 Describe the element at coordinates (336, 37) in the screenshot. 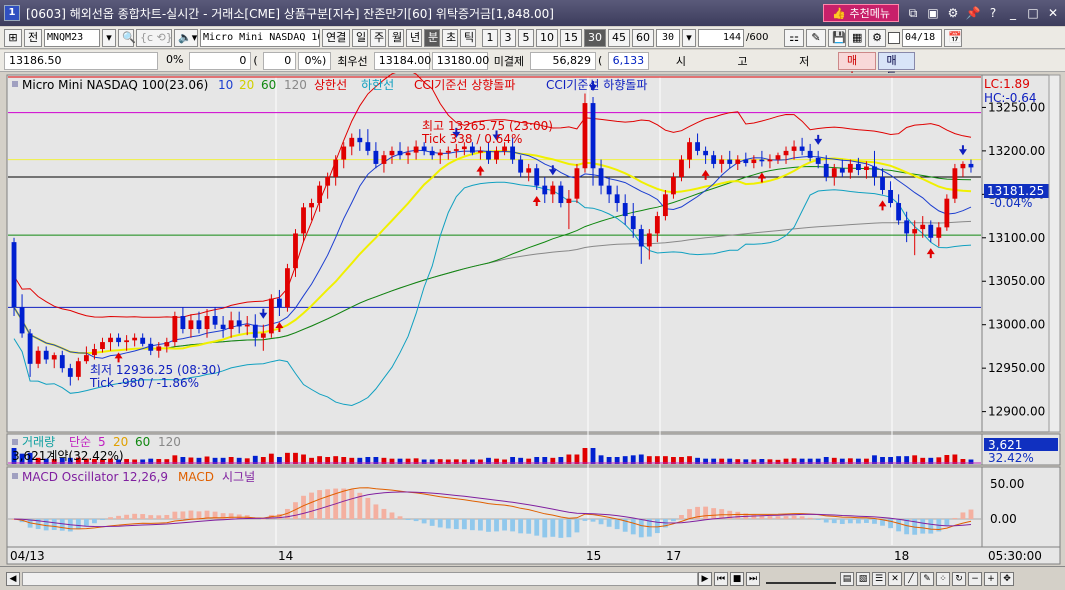

I see `continuous-button: 연결` at that location.